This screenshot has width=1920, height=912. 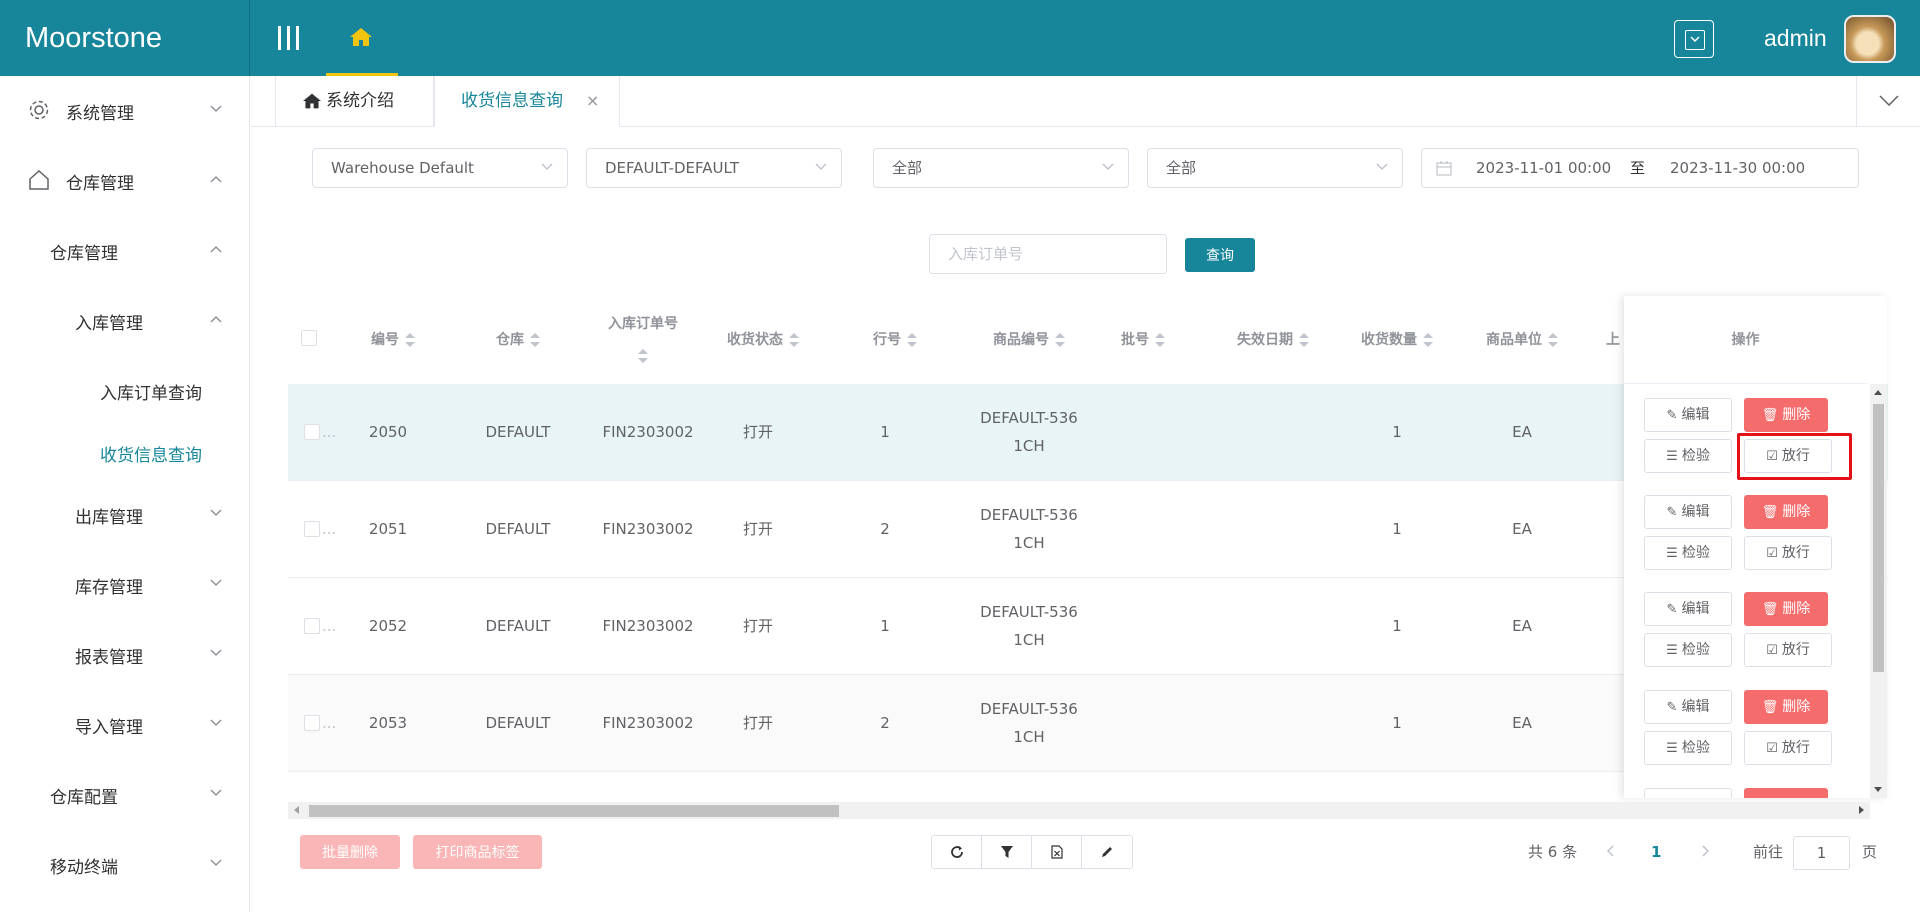 What do you see at coordinates (125, 515) in the screenshot?
I see `sidebar-item-outbound: 出库管理` at bounding box center [125, 515].